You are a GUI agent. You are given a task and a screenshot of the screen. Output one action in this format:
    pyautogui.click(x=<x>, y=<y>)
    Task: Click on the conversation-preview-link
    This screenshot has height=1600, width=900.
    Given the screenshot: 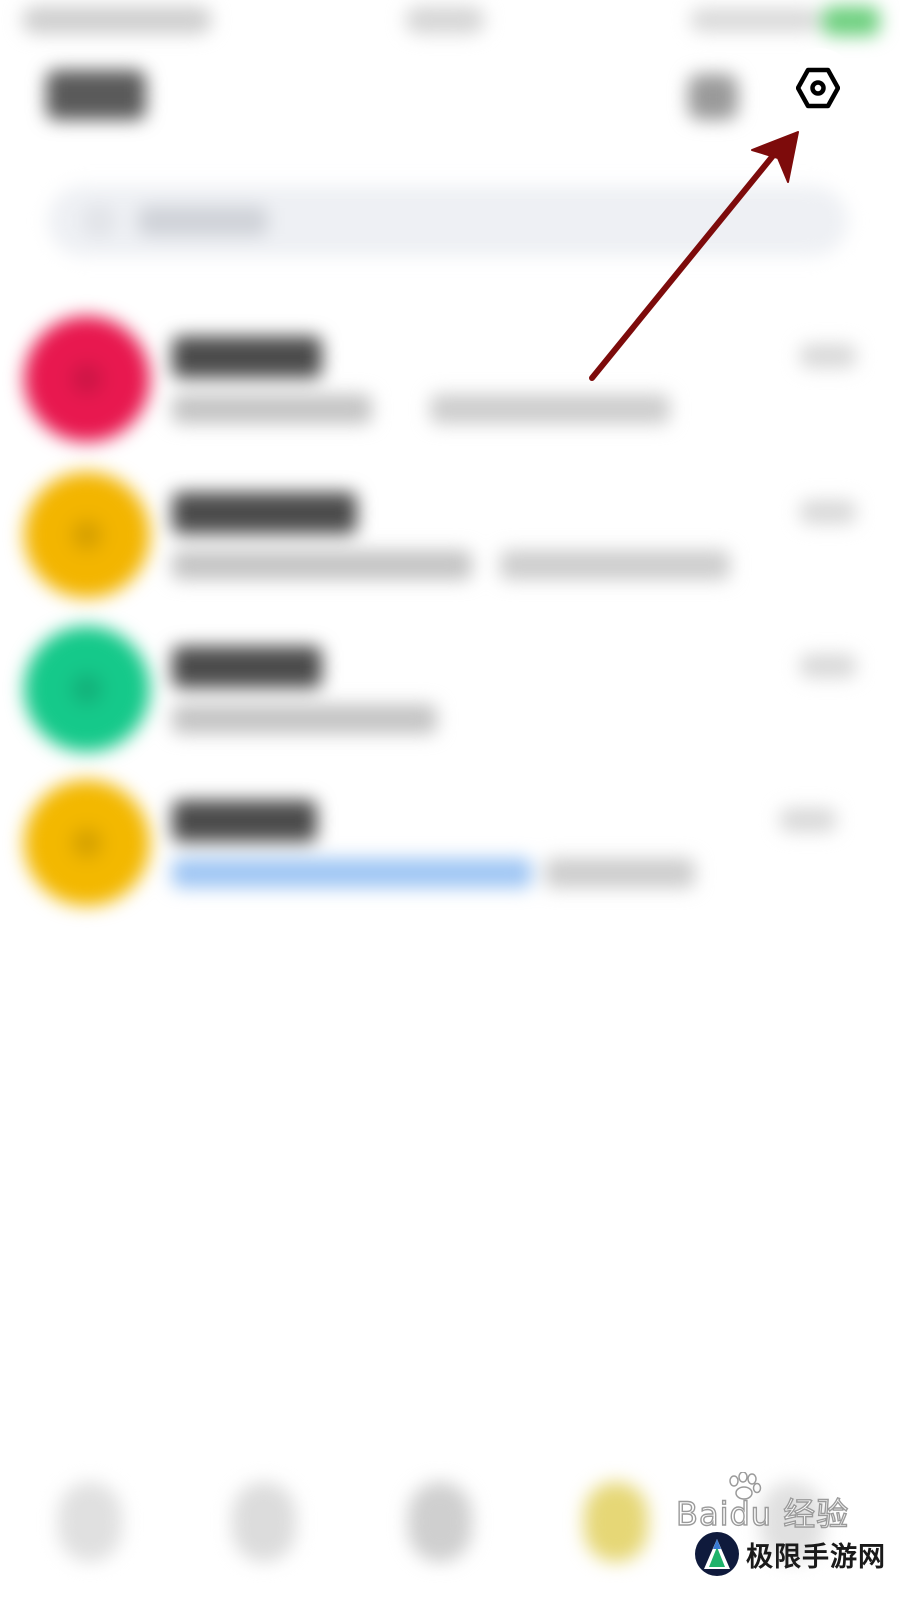 What is the action you would take?
    pyautogui.click(x=352, y=873)
    